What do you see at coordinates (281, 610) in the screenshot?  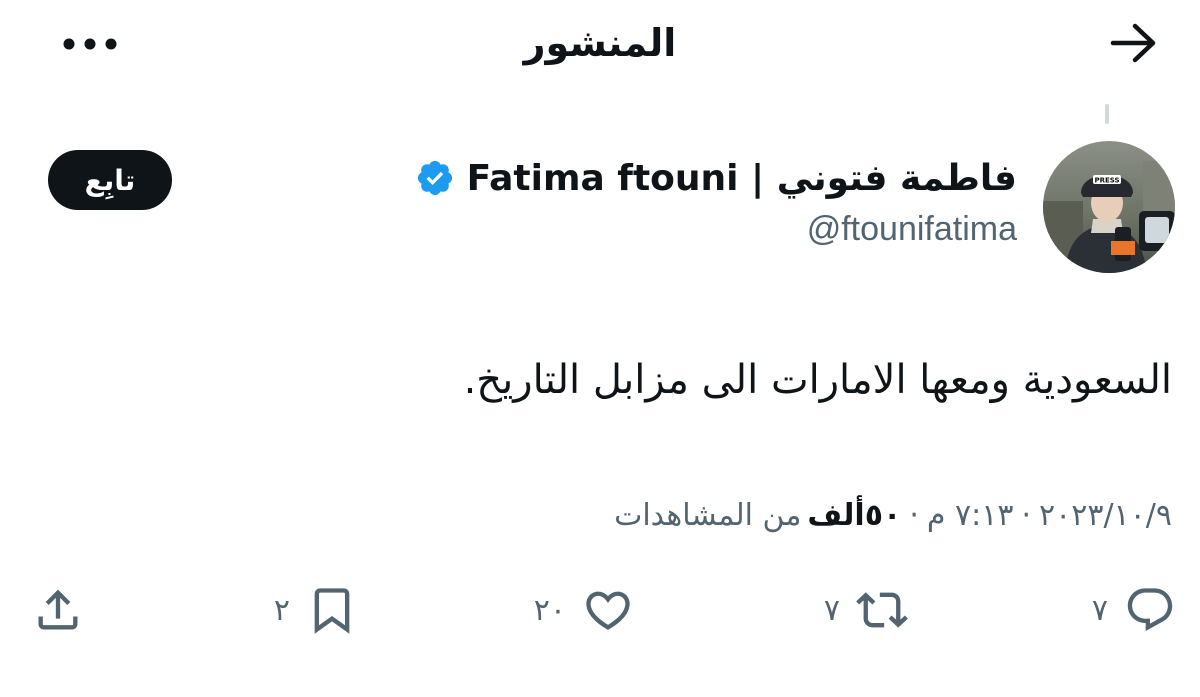 I see `bookmark-count: ٢` at bounding box center [281, 610].